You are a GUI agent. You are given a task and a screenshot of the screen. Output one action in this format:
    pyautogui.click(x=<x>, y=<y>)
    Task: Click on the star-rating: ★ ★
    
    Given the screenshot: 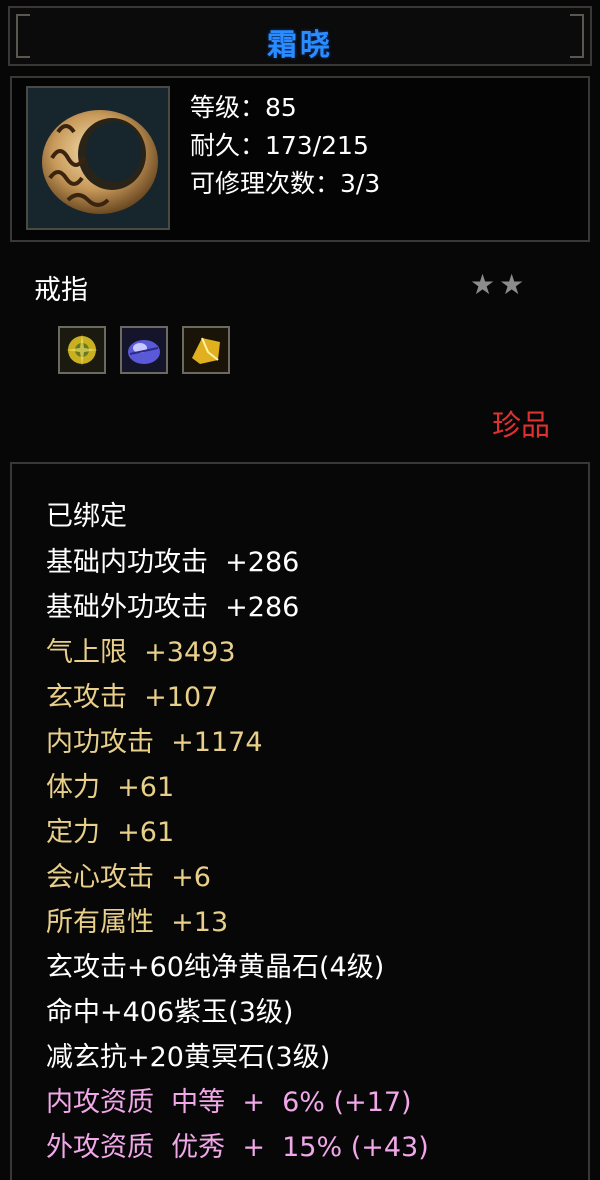 What is the action you would take?
    pyautogui.click(x=499, y=284)
    